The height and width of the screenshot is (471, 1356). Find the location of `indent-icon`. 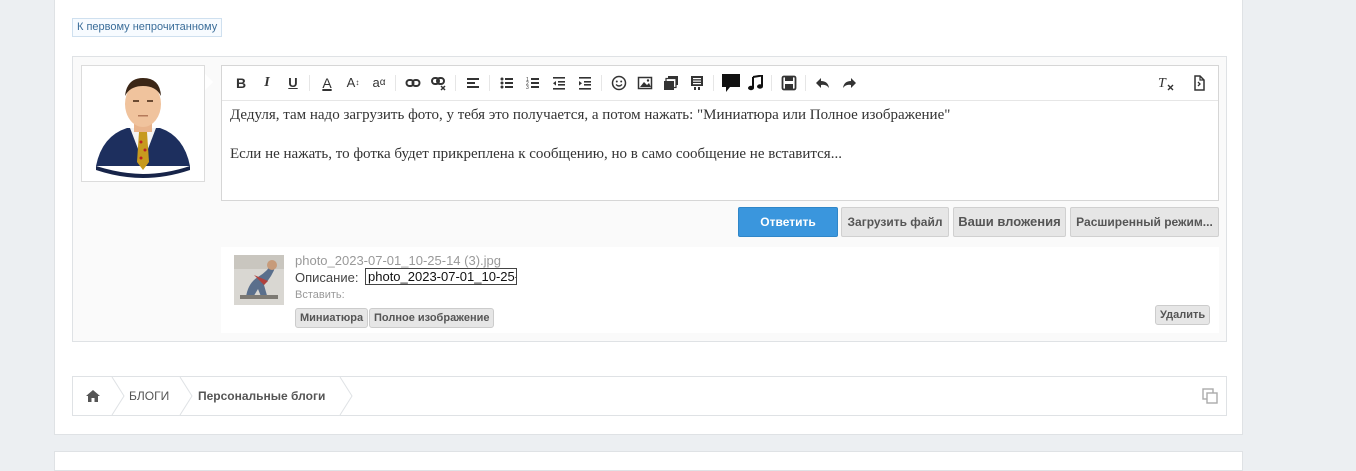

indent-icon is located at coordinates (585, 83).